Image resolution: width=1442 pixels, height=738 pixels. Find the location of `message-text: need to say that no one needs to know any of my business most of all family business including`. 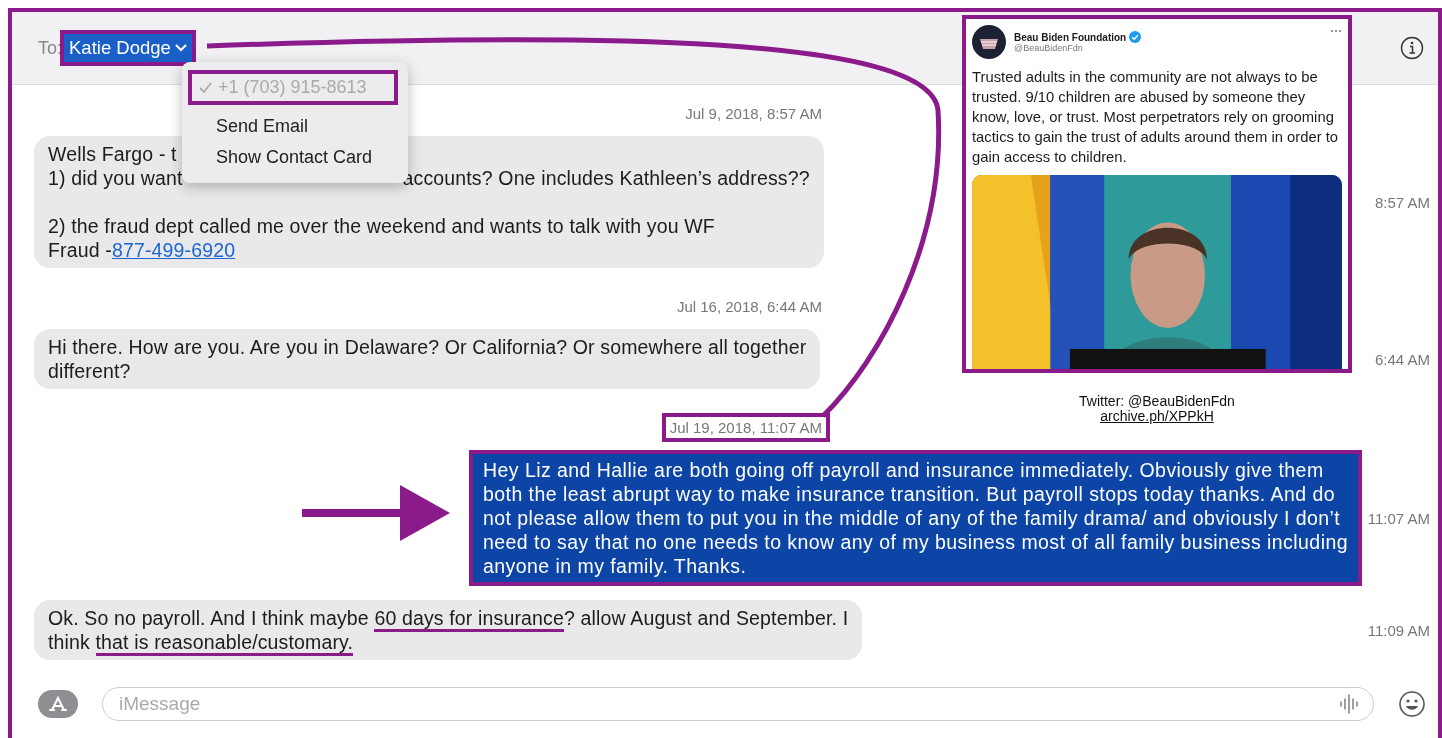

message-text: need to say that no one needs to know any of my business most of all family business including is located at coordinates (915, 542).